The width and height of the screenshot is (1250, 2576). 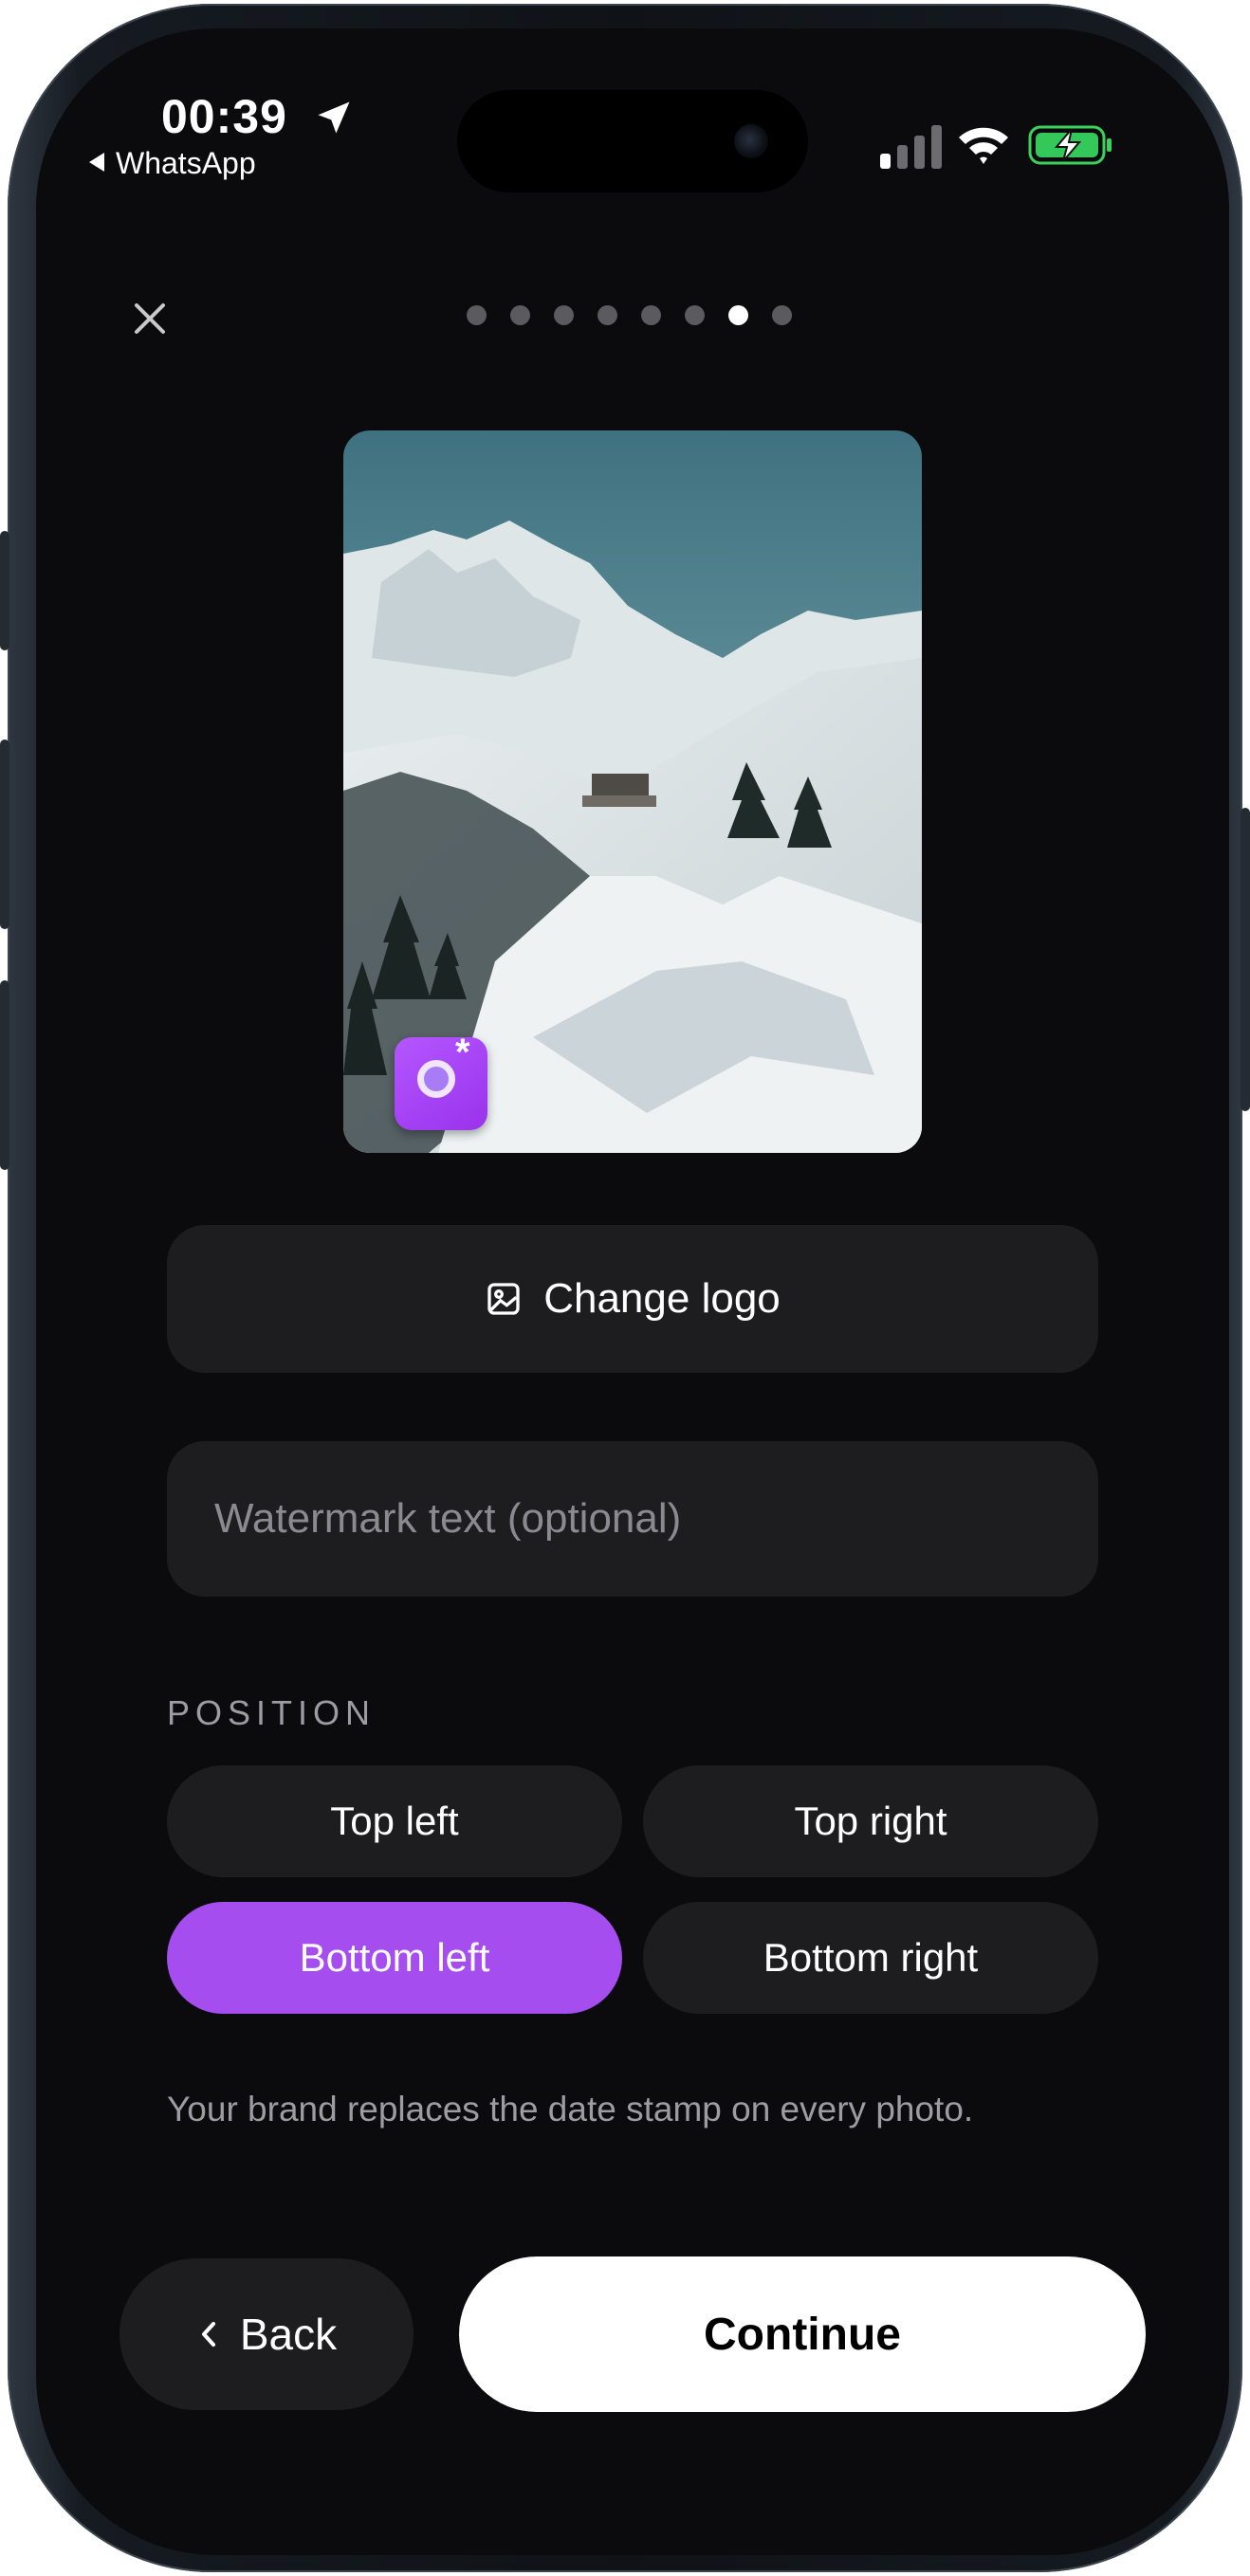 I want to click on watermark-text-input: Watermark text (optional), so click(x=632, y=1519).